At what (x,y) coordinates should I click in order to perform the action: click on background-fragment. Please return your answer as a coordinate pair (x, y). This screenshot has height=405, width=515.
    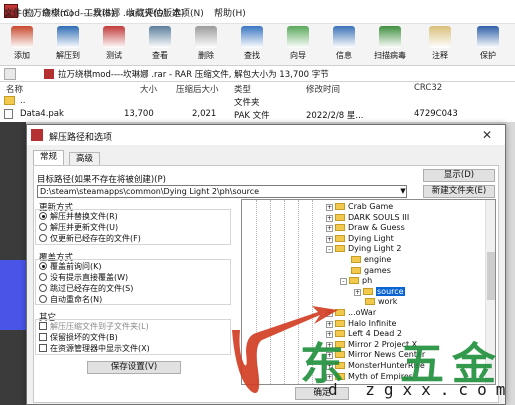
    Looking at the image, I should click on (13, 295).